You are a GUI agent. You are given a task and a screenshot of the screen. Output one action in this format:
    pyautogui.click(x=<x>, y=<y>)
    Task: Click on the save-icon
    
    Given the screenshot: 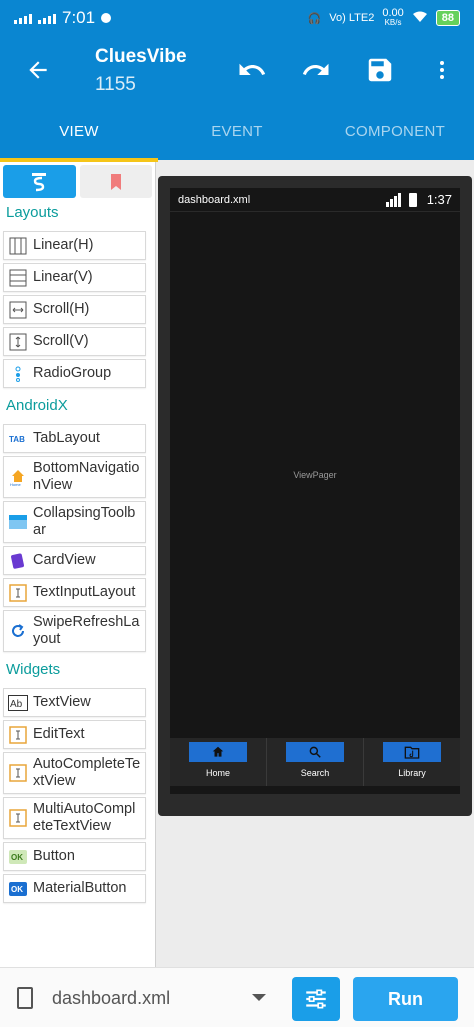 What is the action you would take?
    pyautogui.click(x=380, y=70)
    